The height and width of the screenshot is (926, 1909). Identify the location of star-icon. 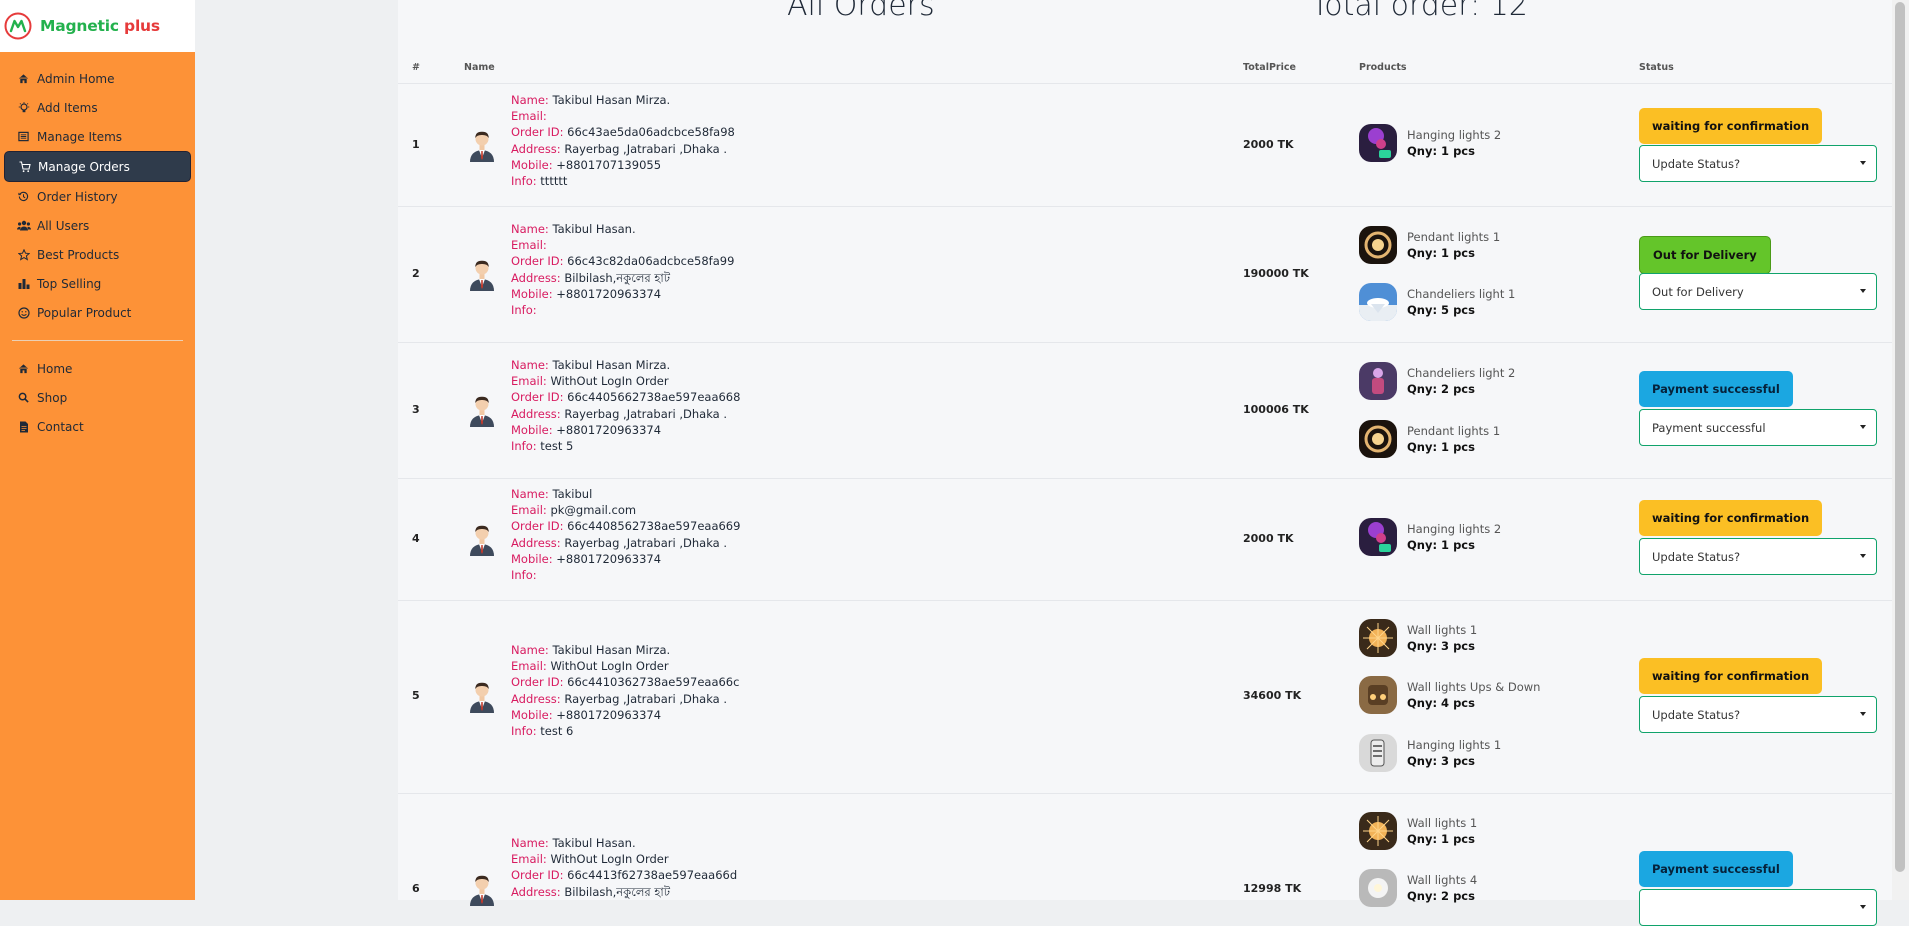
(23, 254).